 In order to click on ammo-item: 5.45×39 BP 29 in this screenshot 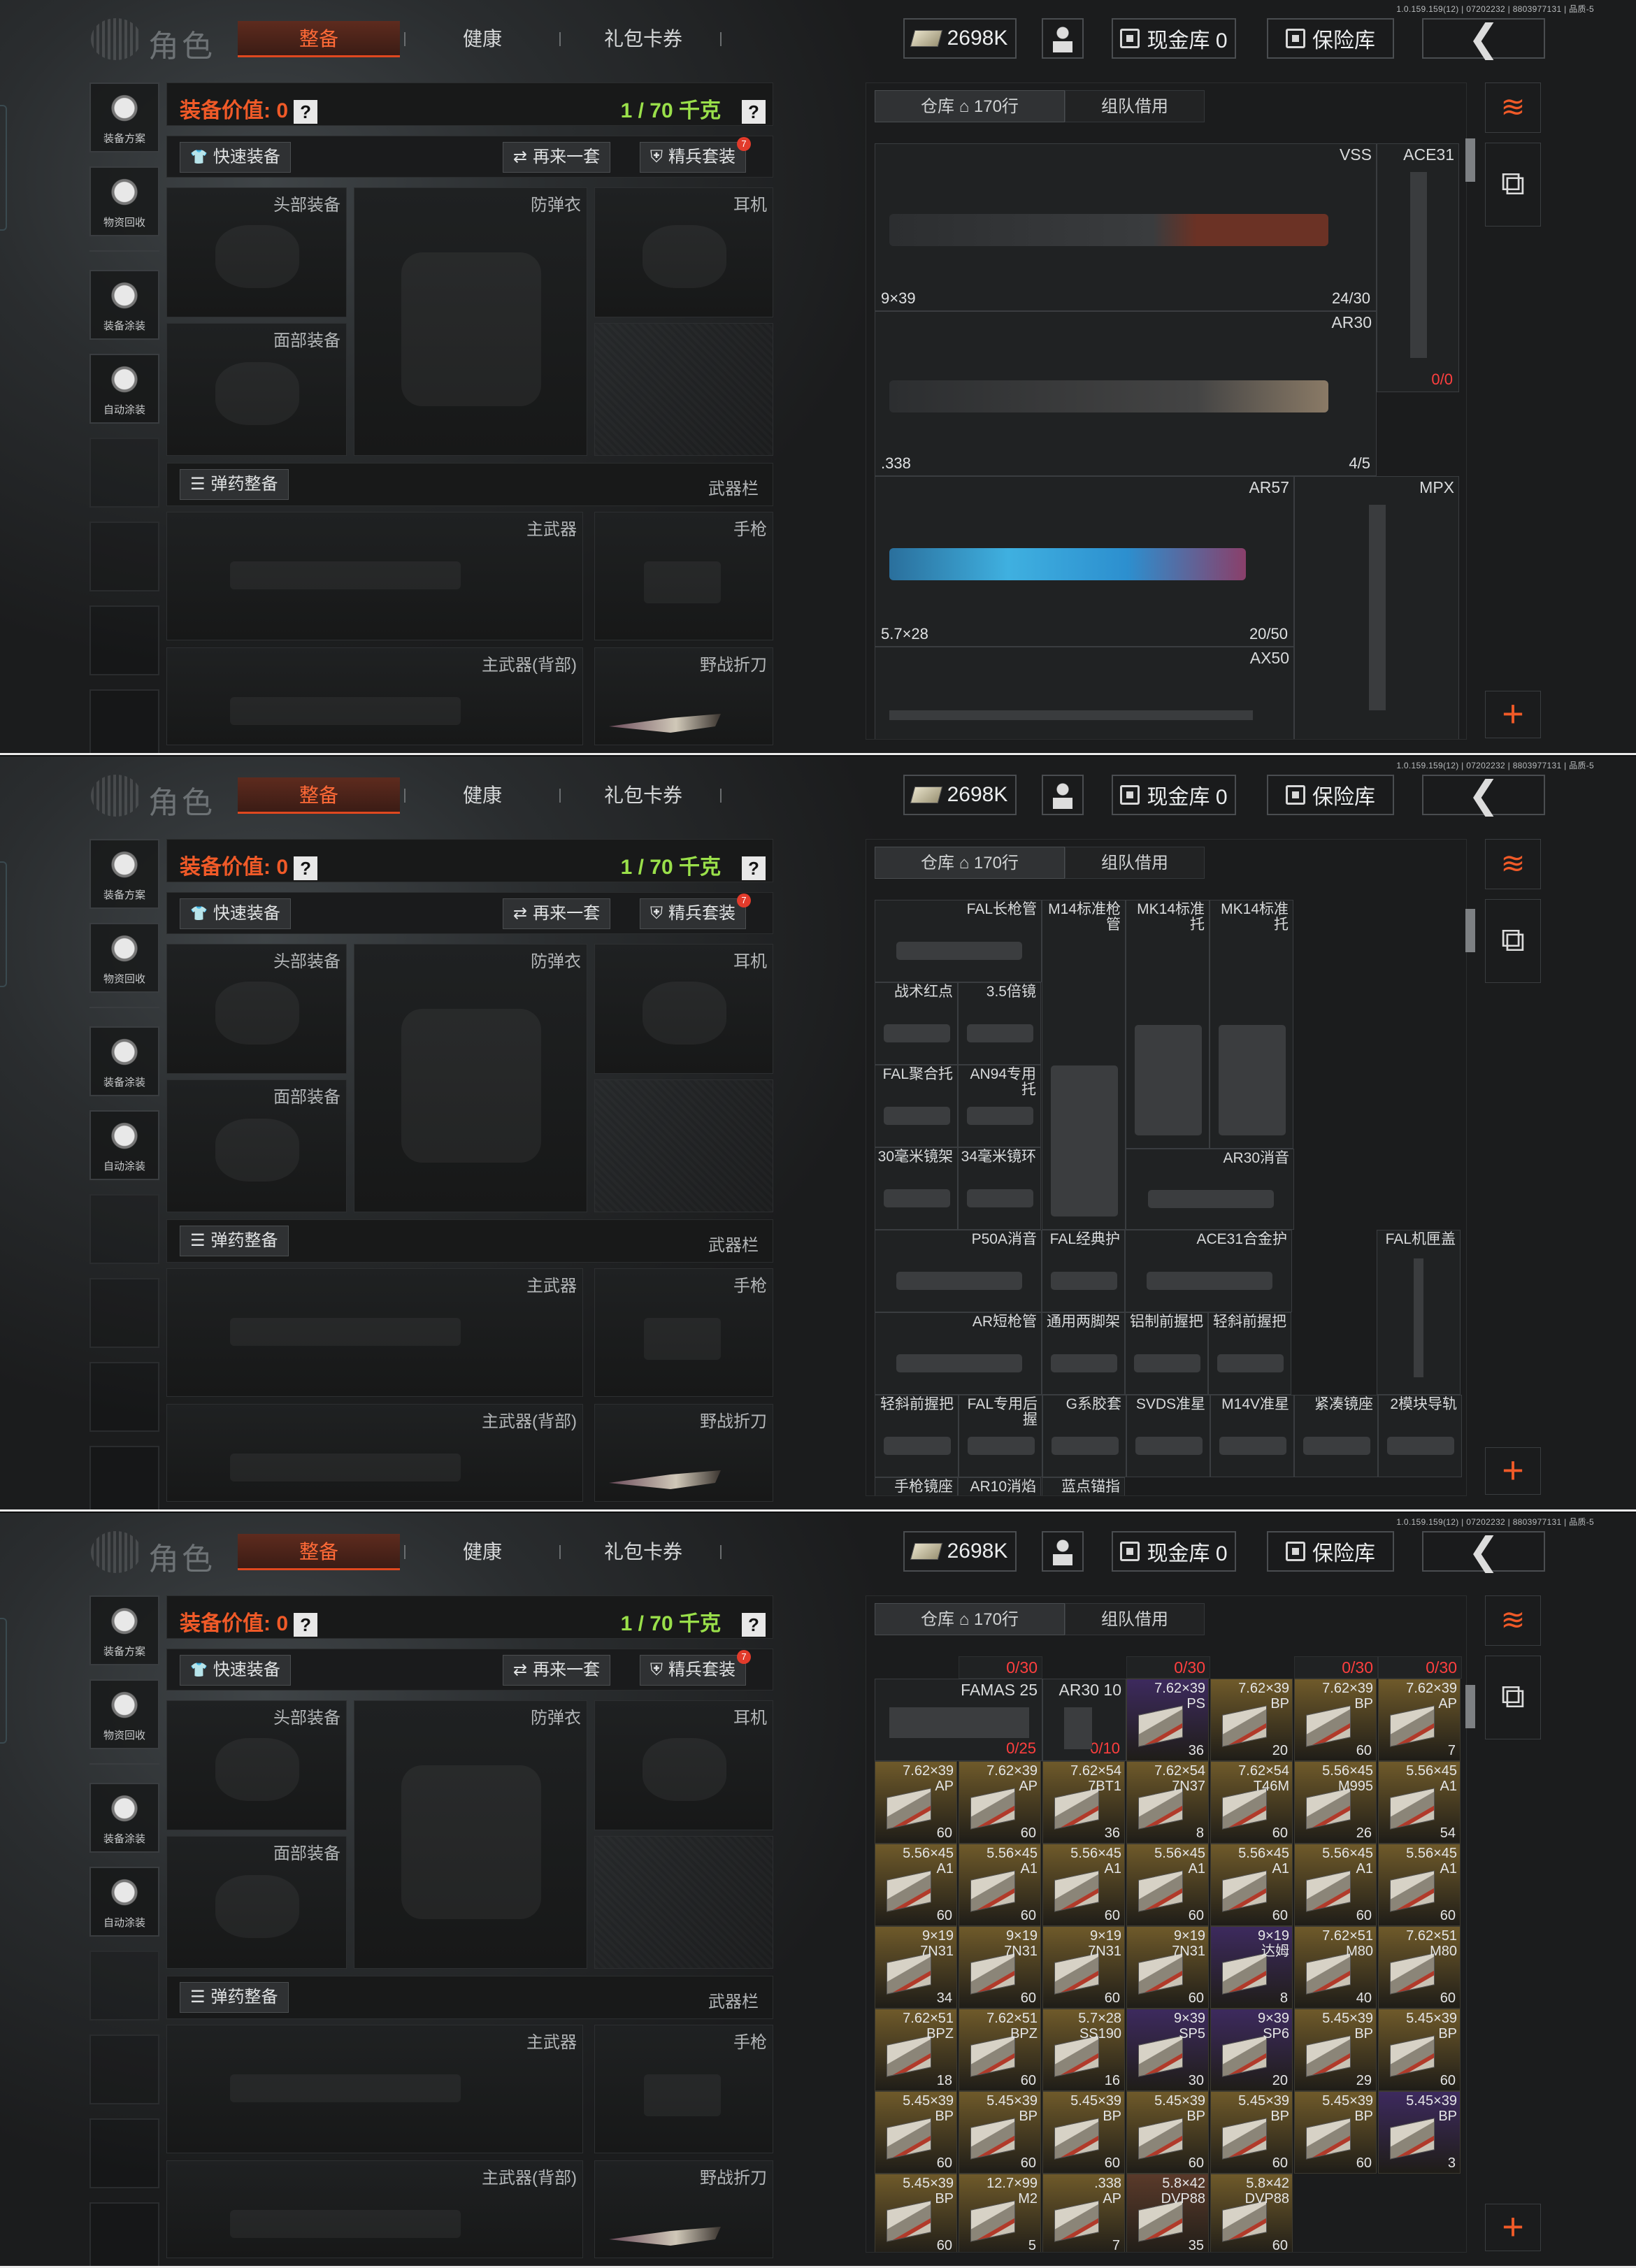, I will do `click(1335, 2050)`.